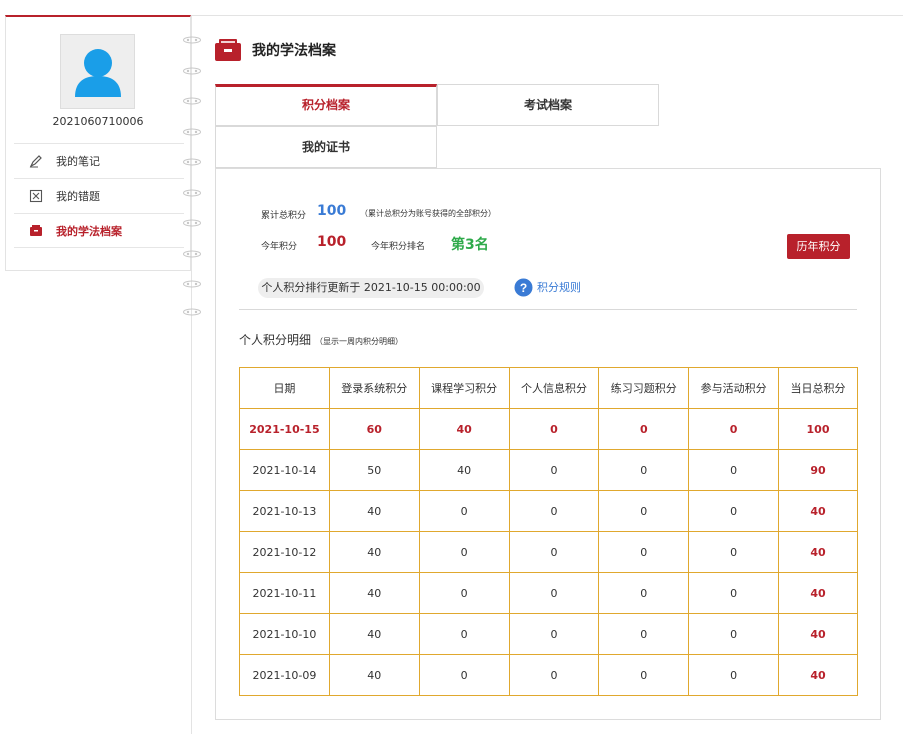  Describe the element at coordinates (36, 196) in the screenshot. I see `wrong-answer-icon` at that location.